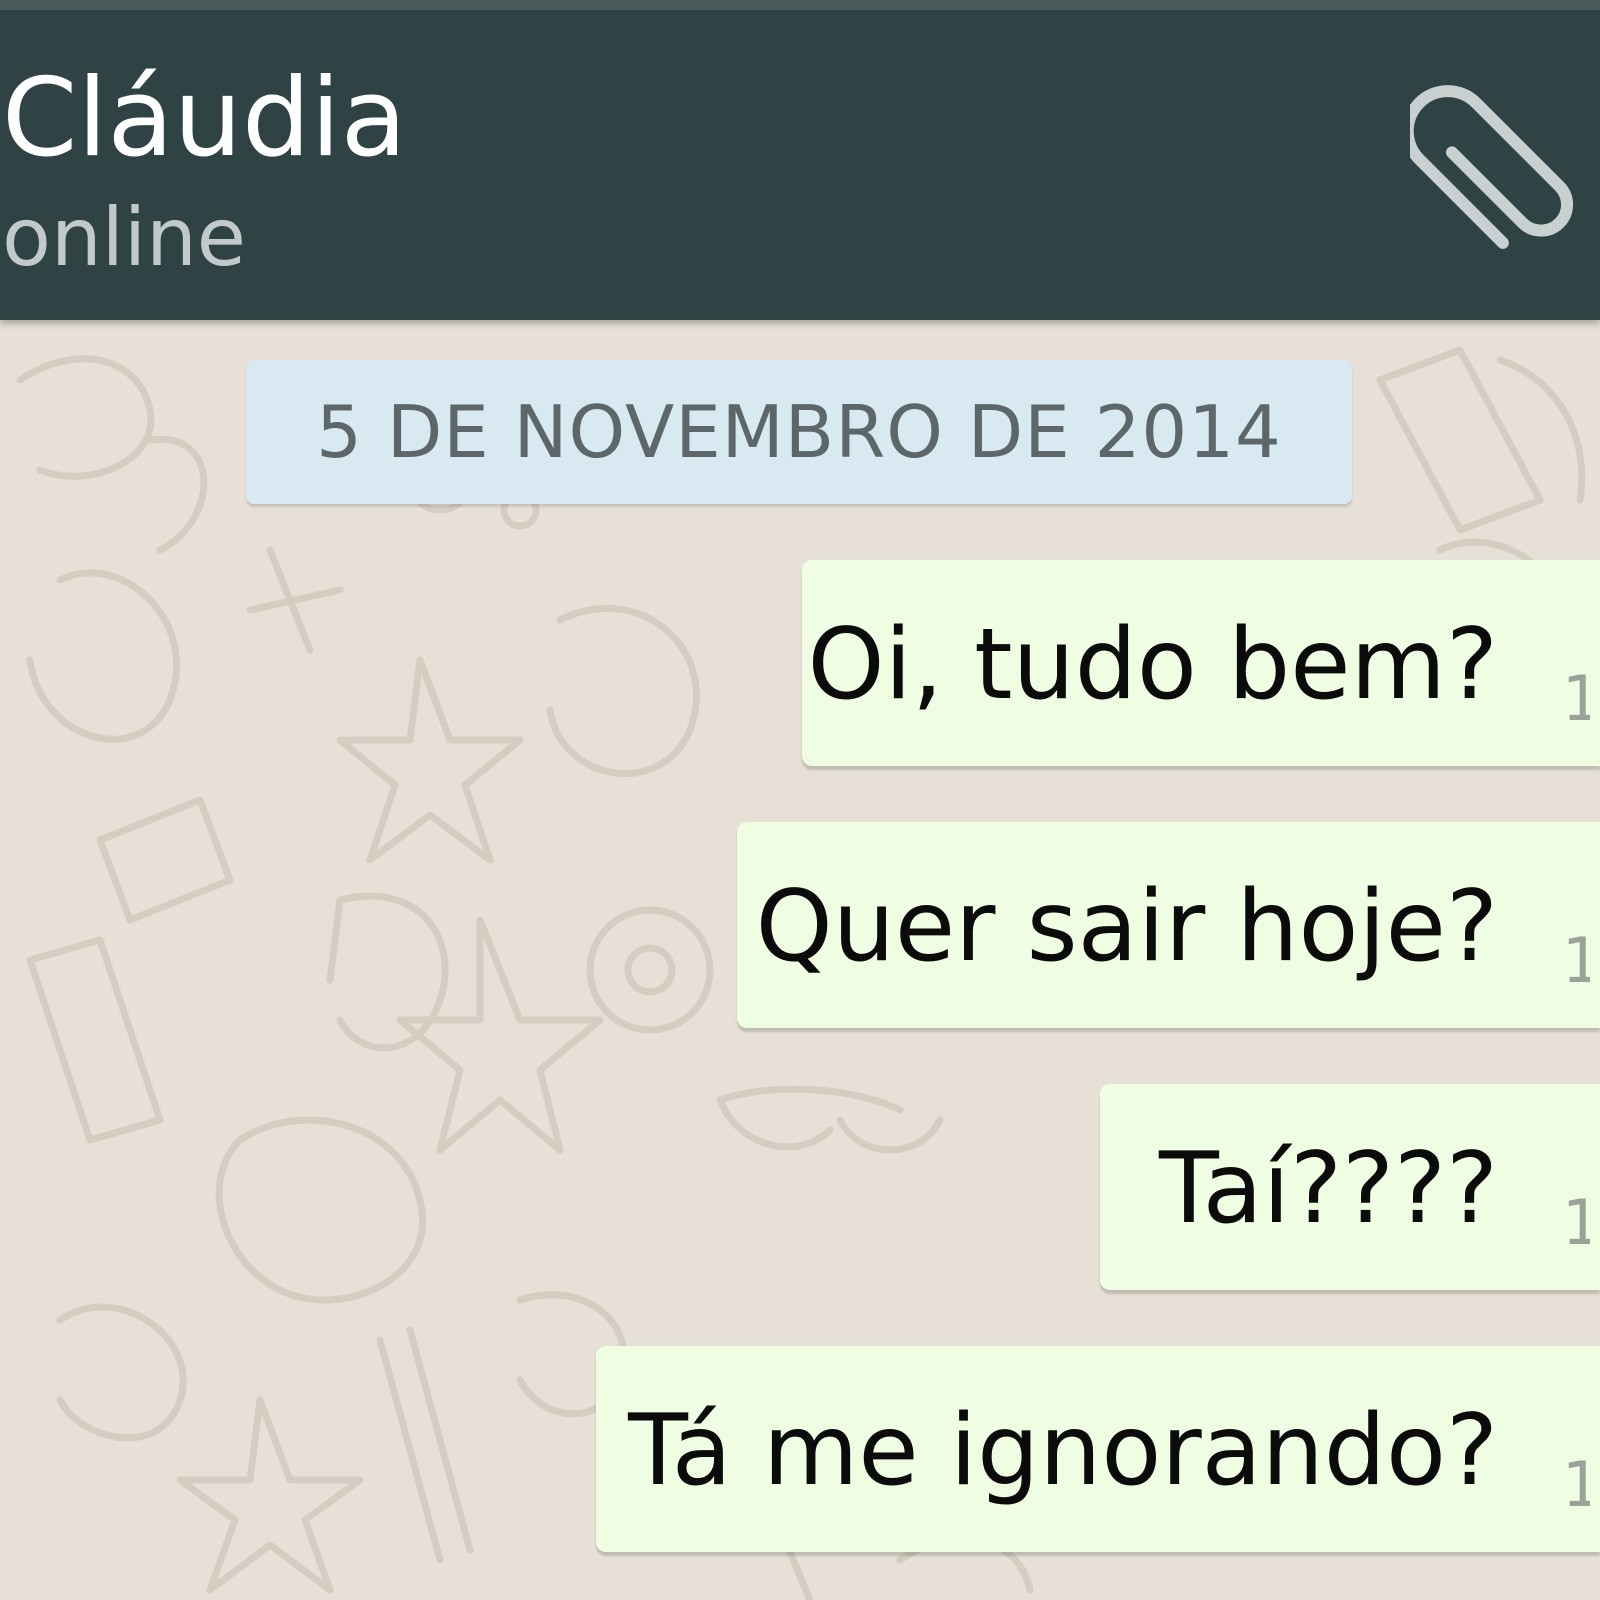 This screenshot has height=1600, width=1600. I want to click on message-bubble: Taí???? 1, so click(1350, 1187).